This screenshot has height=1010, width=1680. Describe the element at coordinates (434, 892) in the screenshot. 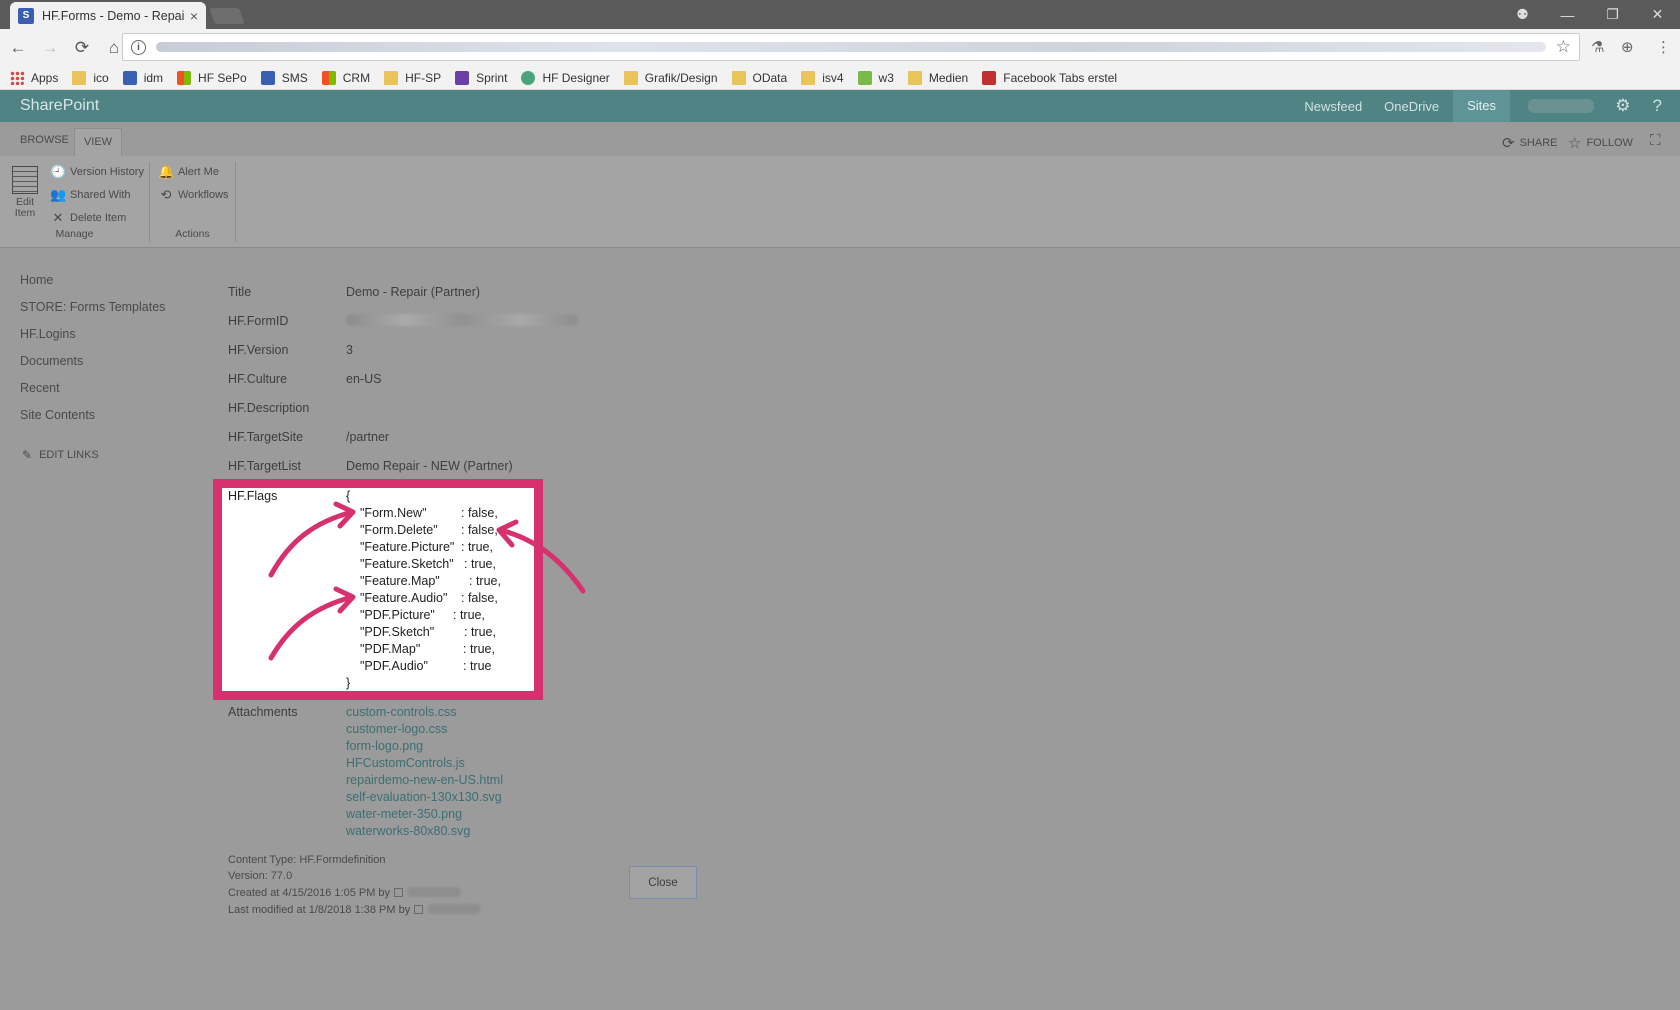

I see `created-by-redacted` at that location.